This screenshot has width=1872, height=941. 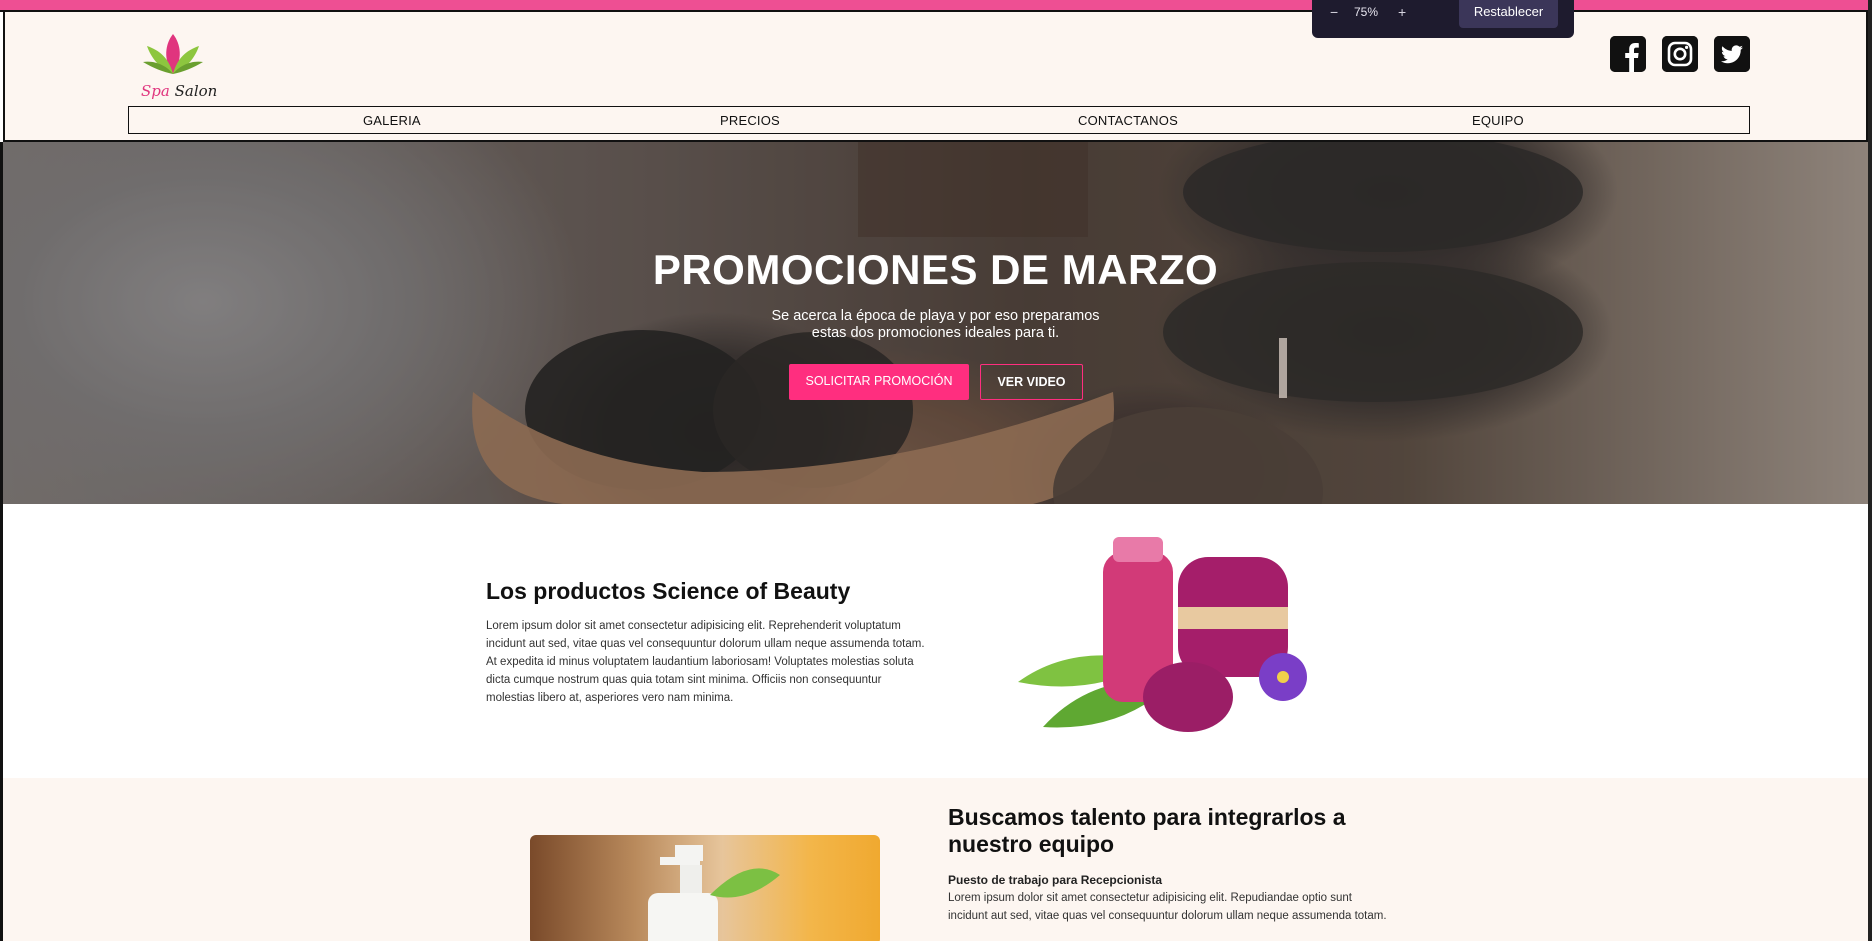 I want to click on instagram-link, so click(x=1680, y=54).